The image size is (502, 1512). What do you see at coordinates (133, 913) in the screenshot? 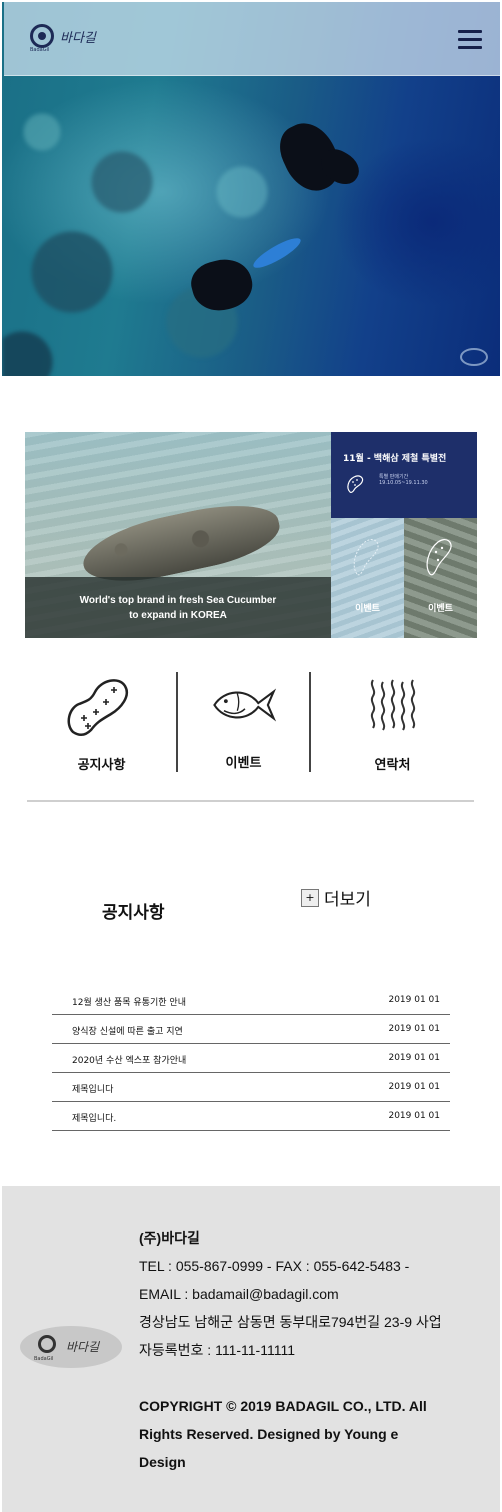
I see `notice-title: 공지사항` at bounding box center [133, 913].